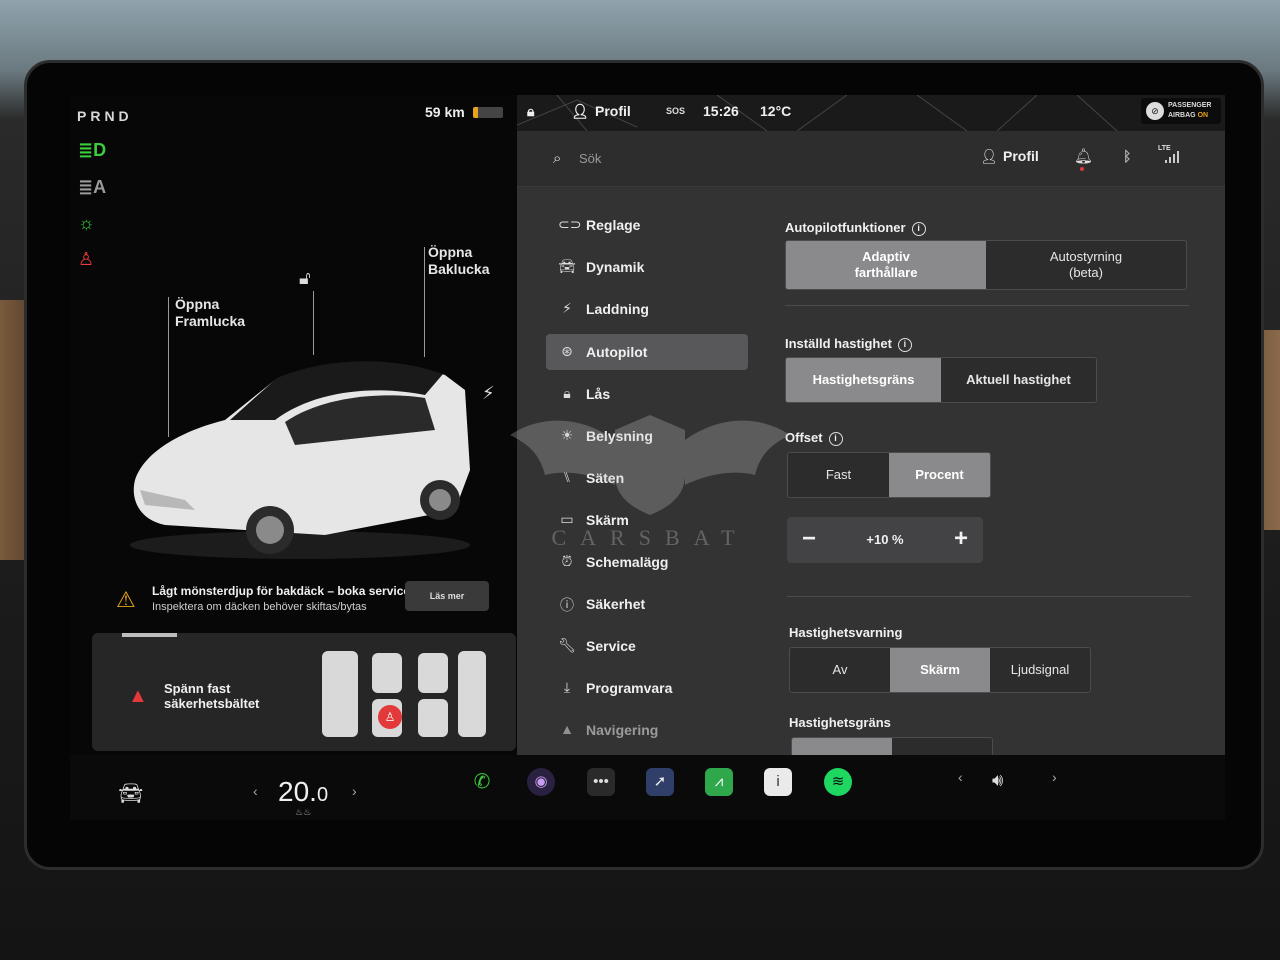  What do you see at coordinates (647, 520) in the screenshot?
I see `nav-item-skarm: ▭ Skärm` at bounding box center [647, 520].